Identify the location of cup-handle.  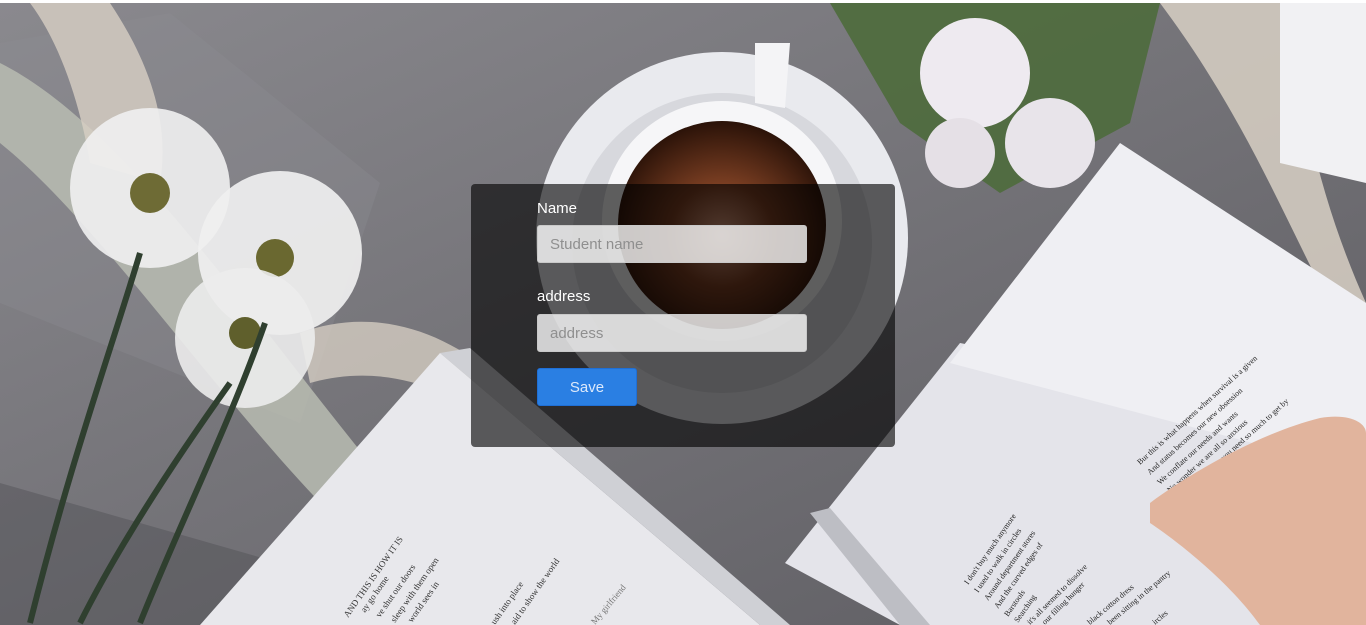
(772, 75).